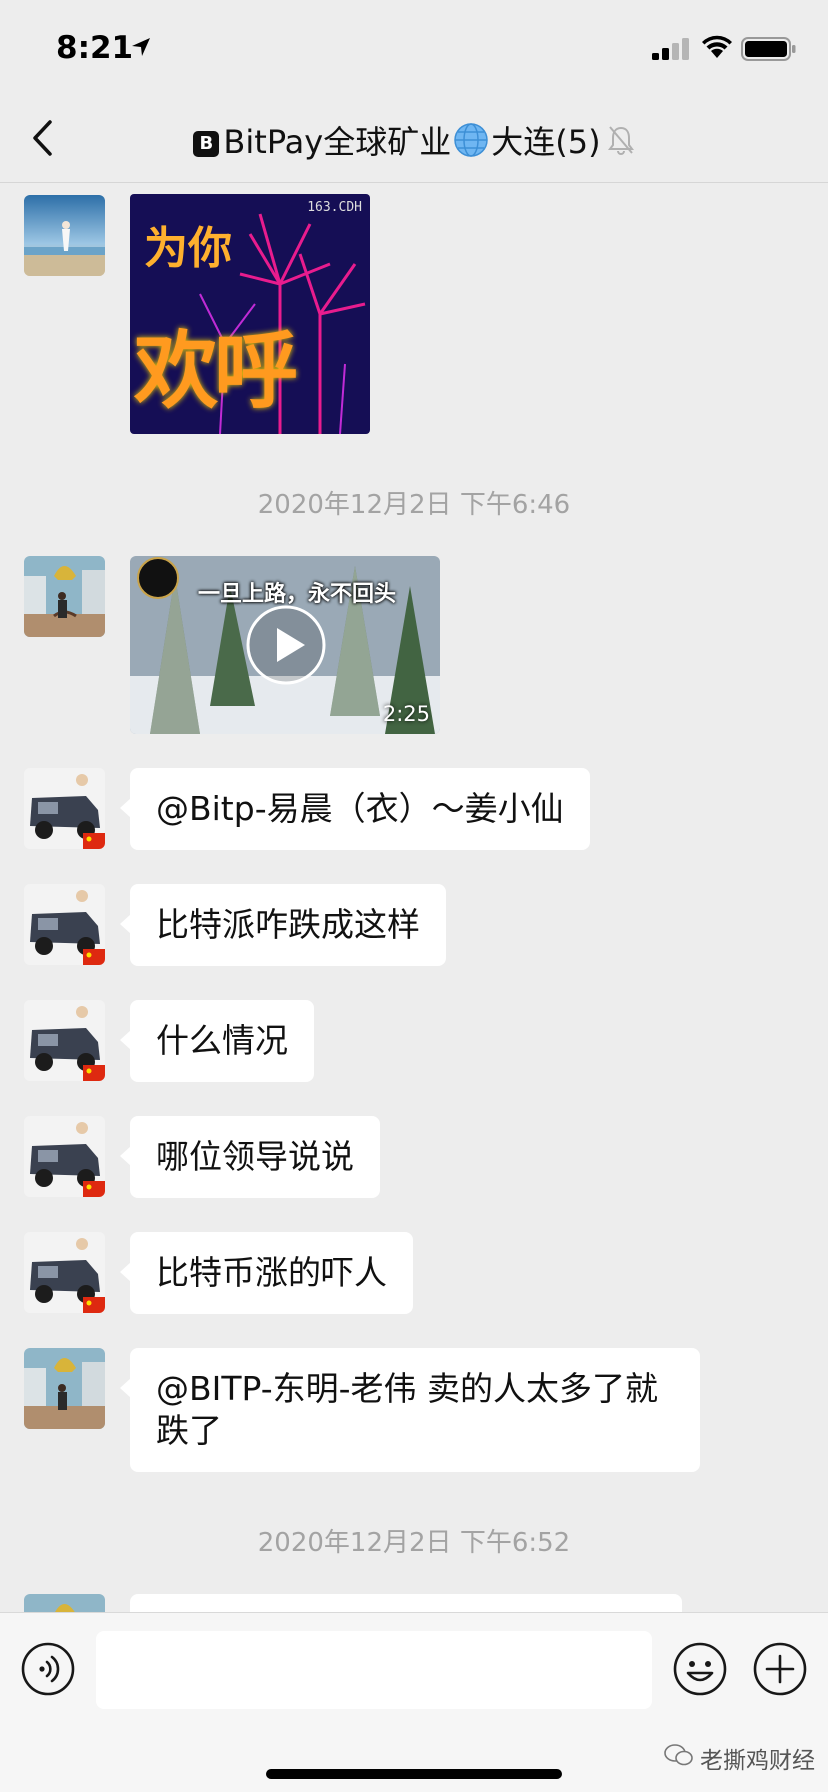  I want to click on message-bubble: 什么情况, so click(217, 1041).